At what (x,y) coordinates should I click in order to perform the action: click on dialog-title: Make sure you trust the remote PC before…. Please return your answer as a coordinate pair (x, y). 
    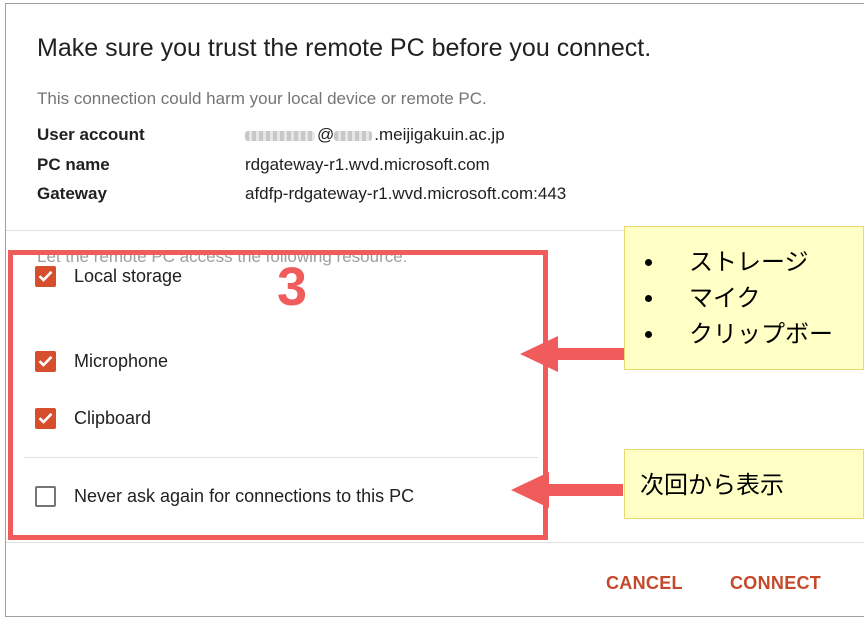
    Looking at the image, I should click on (344, 48).